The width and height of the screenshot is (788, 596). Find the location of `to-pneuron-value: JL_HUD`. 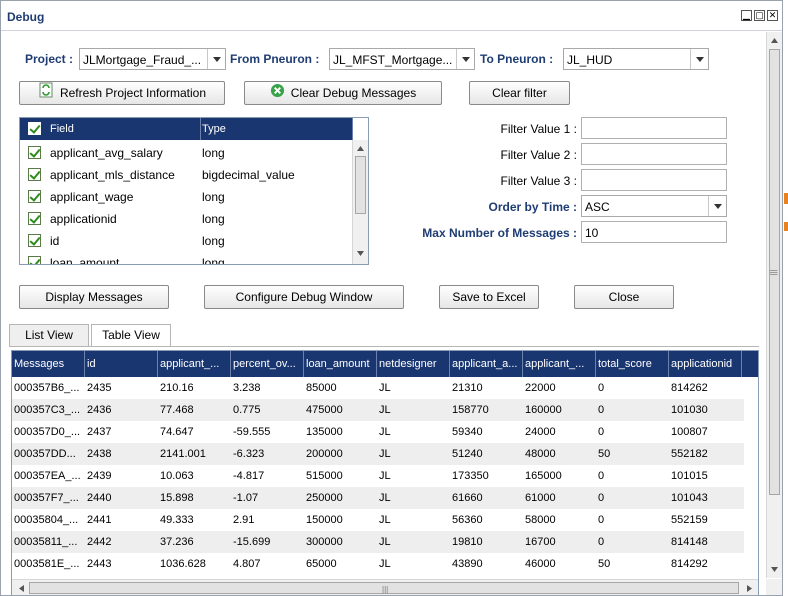

to-pneuron-value: JL_HUD is located at coordinates (590, 60).